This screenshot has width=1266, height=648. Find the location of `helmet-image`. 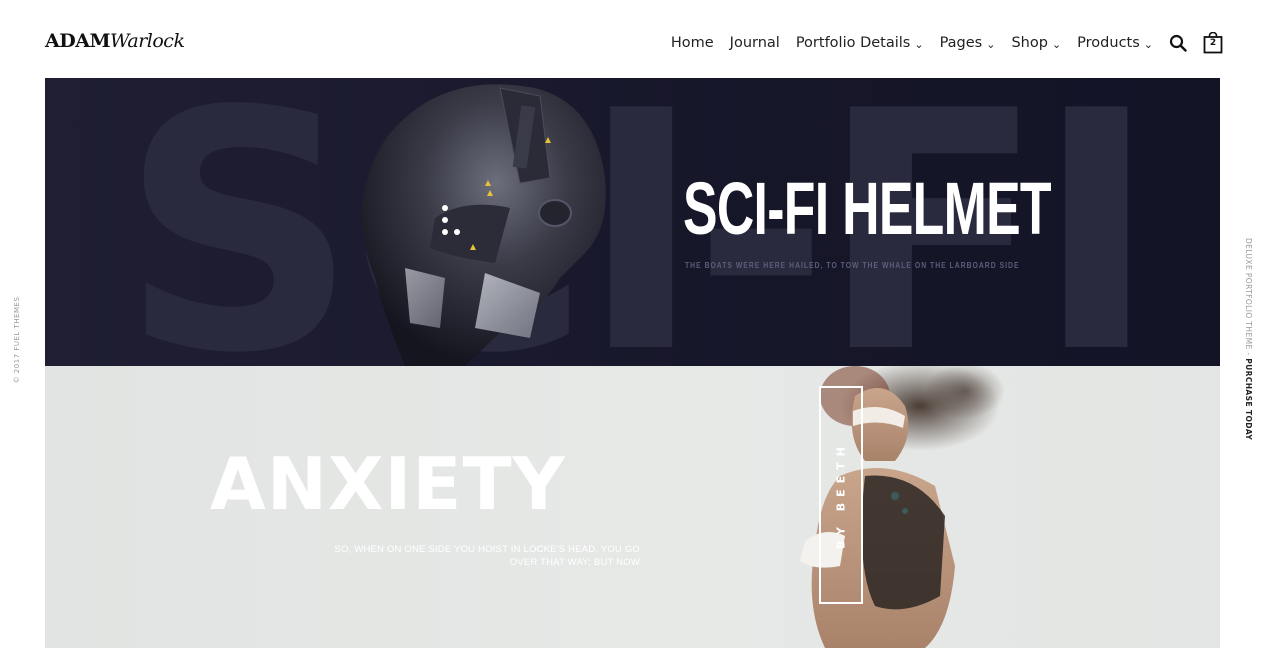

helmet-image is located at coordinates (483, 225).